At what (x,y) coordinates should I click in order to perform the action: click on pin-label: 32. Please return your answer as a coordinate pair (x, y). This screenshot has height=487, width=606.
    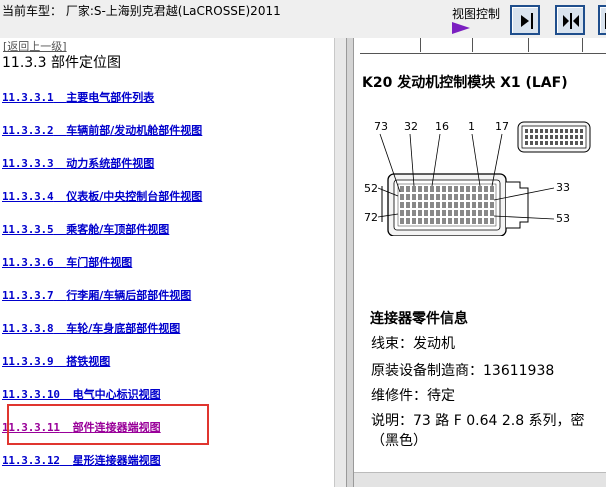
    Looking at the image, I should click on (411, 126).